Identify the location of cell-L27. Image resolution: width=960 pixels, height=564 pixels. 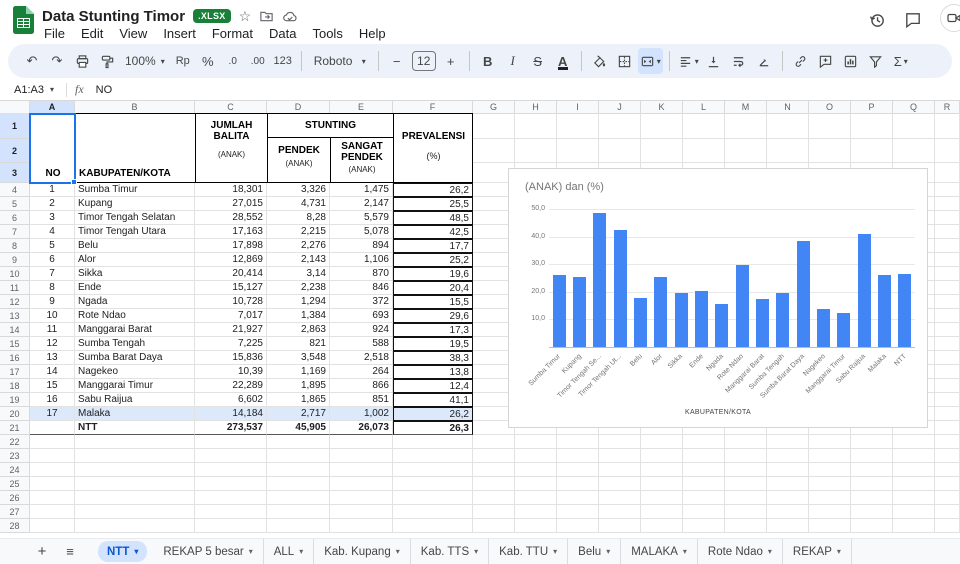
(704, 512).